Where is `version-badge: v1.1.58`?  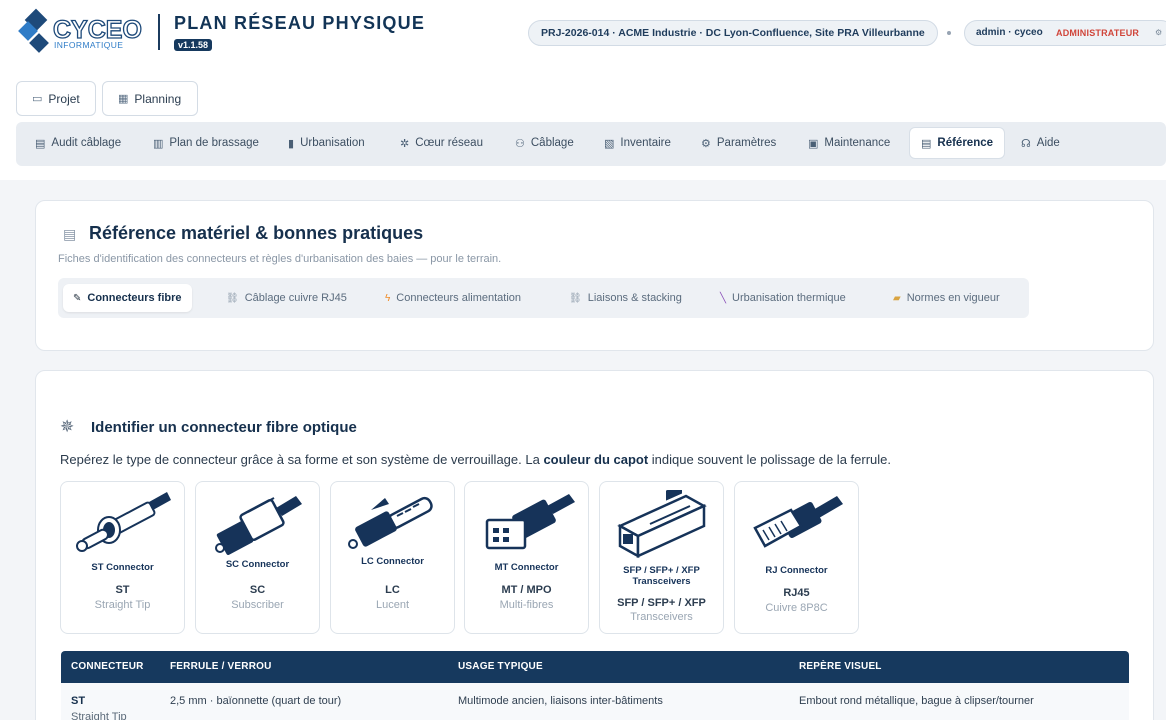
version-badge: v1.1.58 is located at coordinates (193, 45).